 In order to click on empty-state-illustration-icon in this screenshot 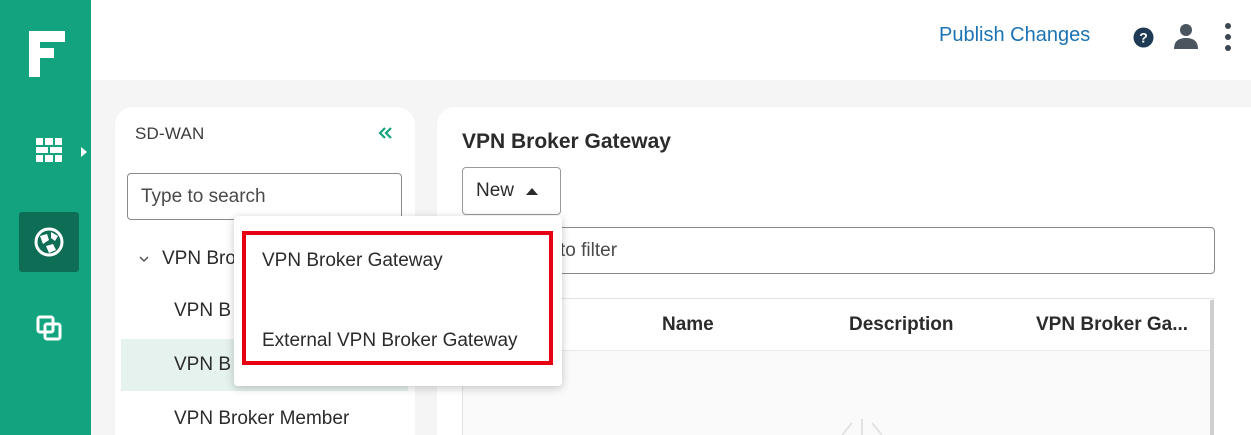, I will do `click(862, 427)`.